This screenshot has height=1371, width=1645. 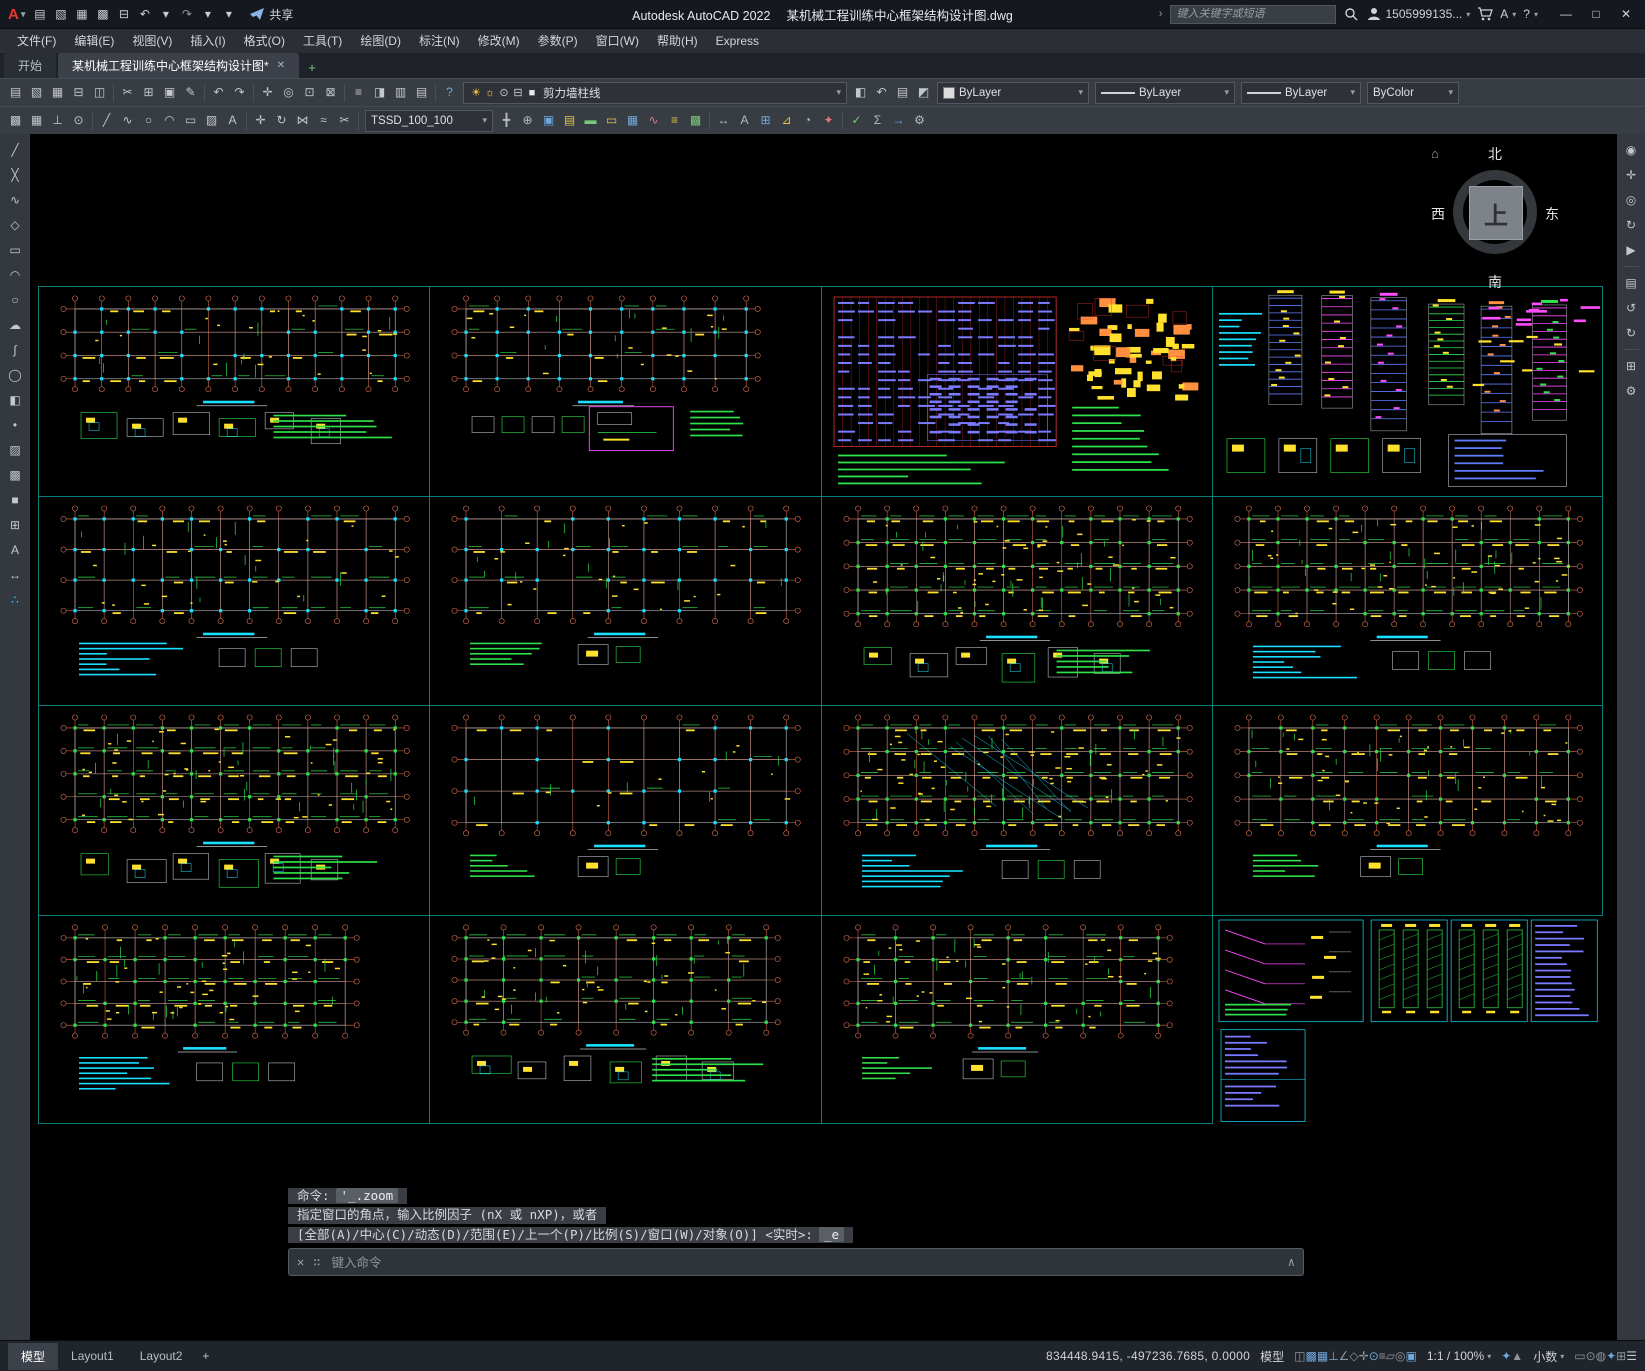 What do you see at coordinates (548, 120) in the screenshot?
I see `tssd-column-icon: ▣` at bounding box center [548, 120].